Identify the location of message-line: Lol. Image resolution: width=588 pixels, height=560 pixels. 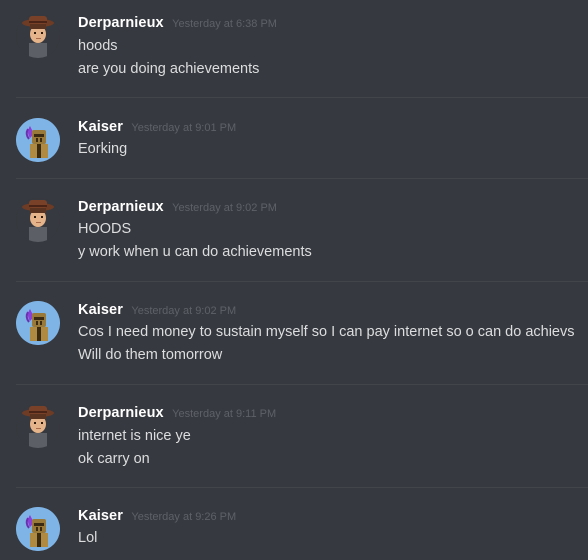
(88, 538).